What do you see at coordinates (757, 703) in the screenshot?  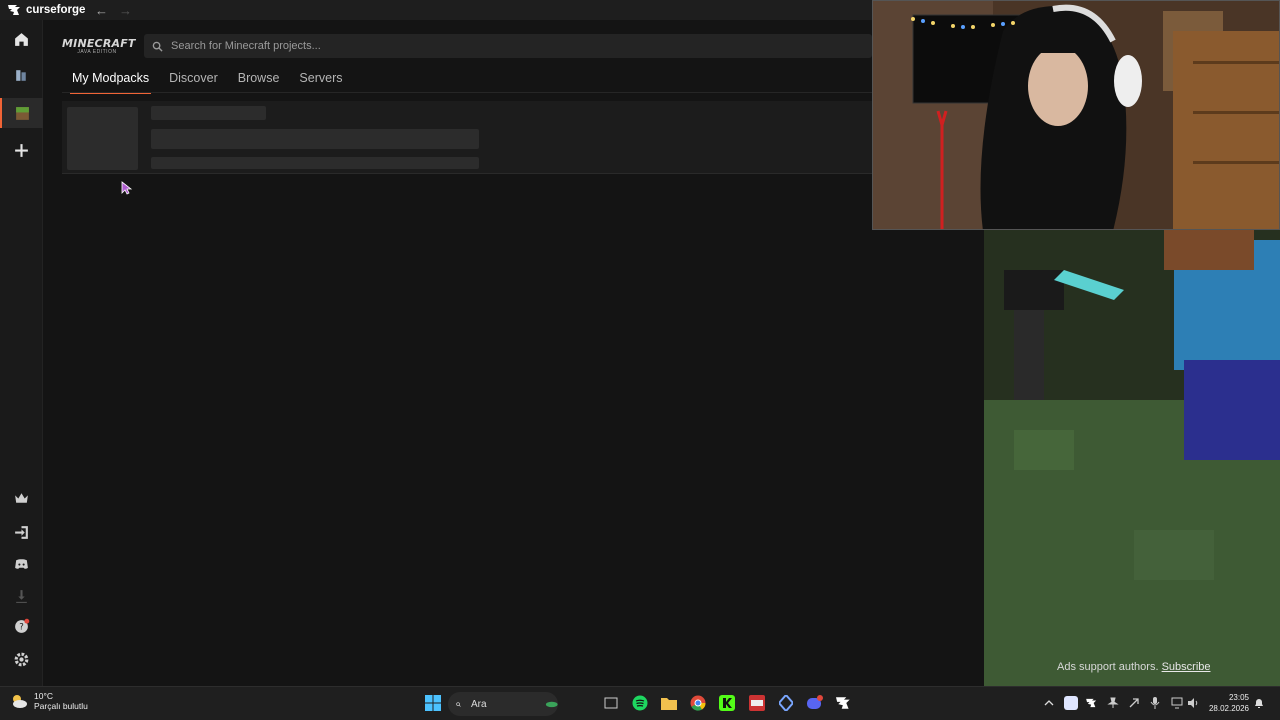 I see `stream-app-icon` at bounding box center [757, 703].